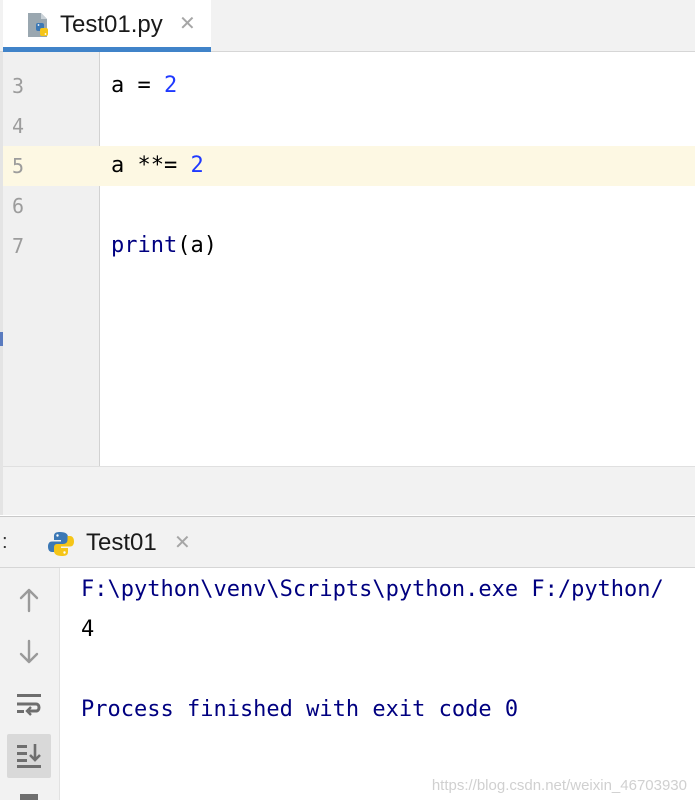 The width and height of the screenshot is (695, 800). Describe the element at coordinates (347, 542) in the screenshot. I see `run-tool-window-header: : Test01 ✕` at that location.